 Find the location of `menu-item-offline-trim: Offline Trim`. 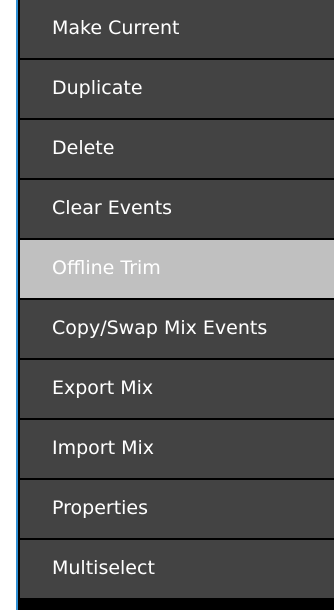

menu-item-offline-trim: Offline Trim is located at coordinates (177, 269).